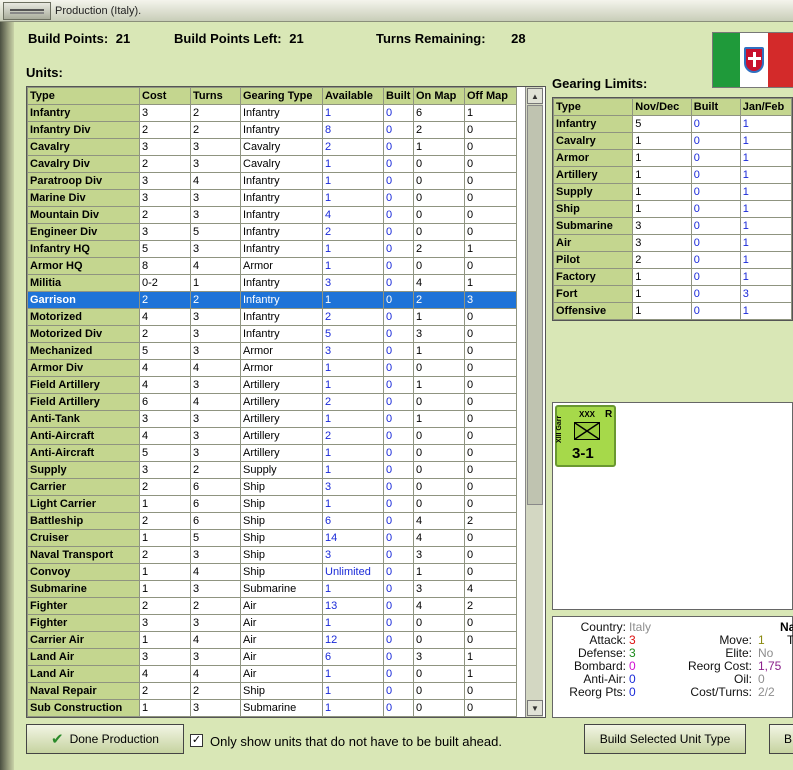  I want to click on unit-type-cell: Carrier, so click(83, 487).